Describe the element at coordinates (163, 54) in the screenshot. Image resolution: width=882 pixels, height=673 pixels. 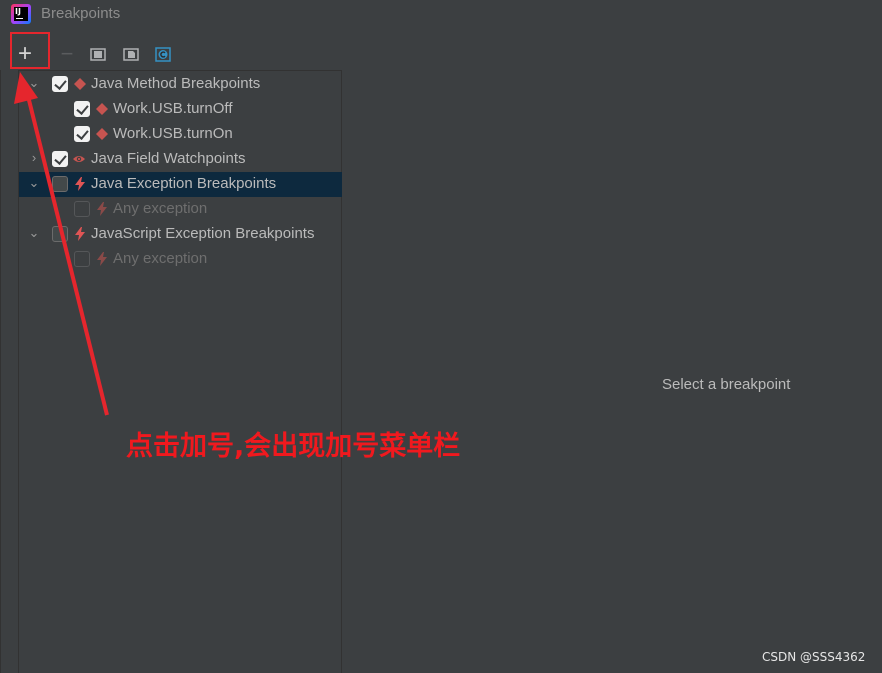
I see `group-by-class-icon` at that location.